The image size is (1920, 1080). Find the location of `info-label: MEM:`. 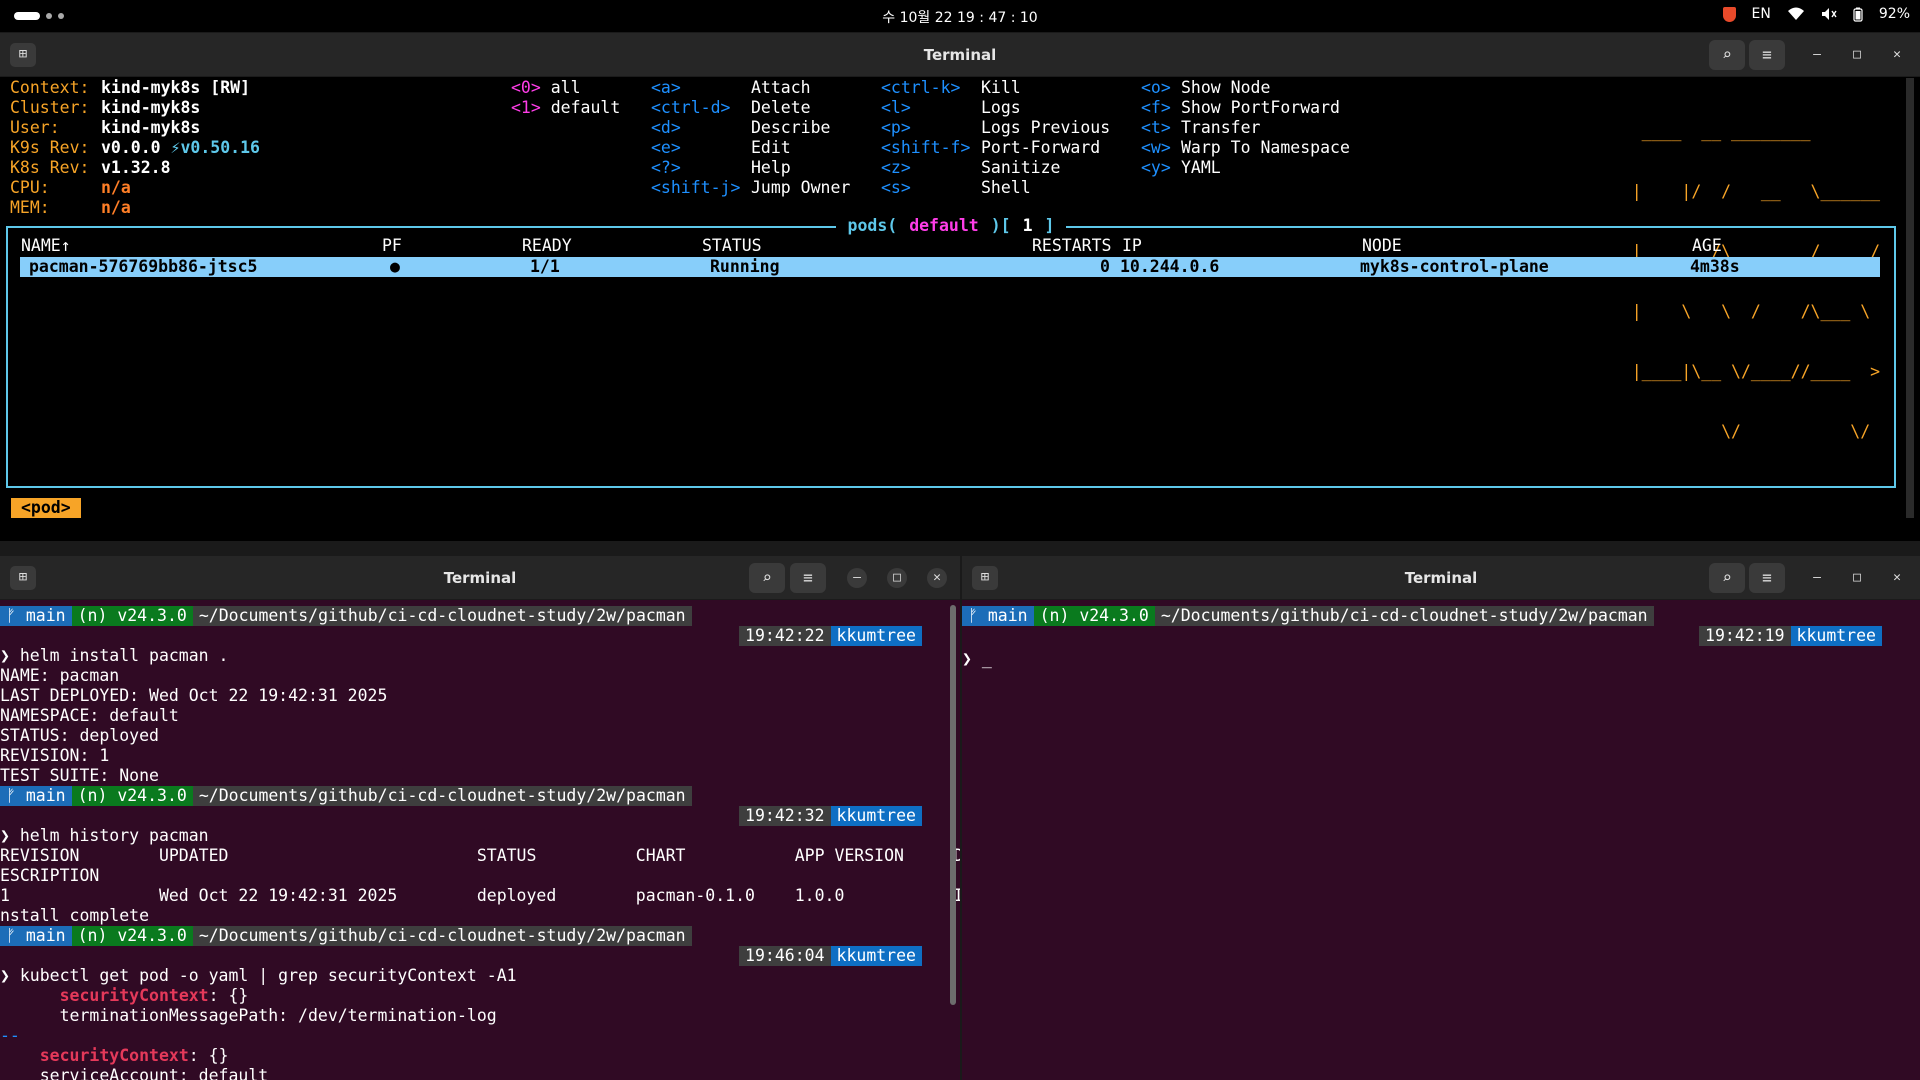

info-label: MEM: is located at coordinates (30, 207).